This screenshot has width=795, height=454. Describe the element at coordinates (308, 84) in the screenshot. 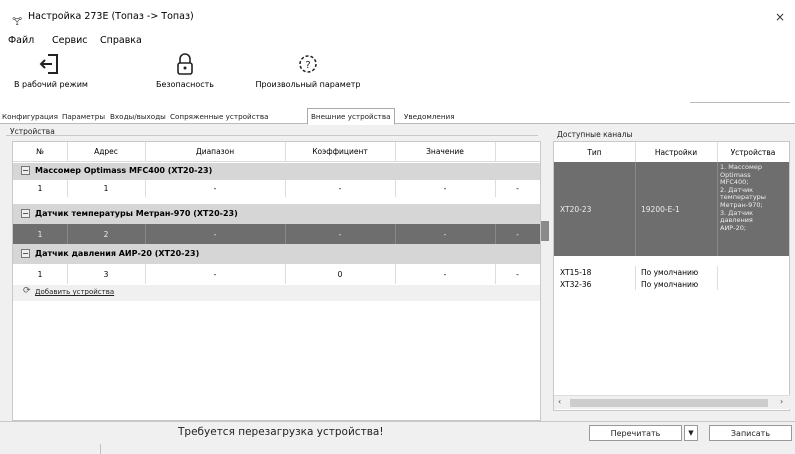

I see `custom-param-label: Произвольный параметр` at that location.